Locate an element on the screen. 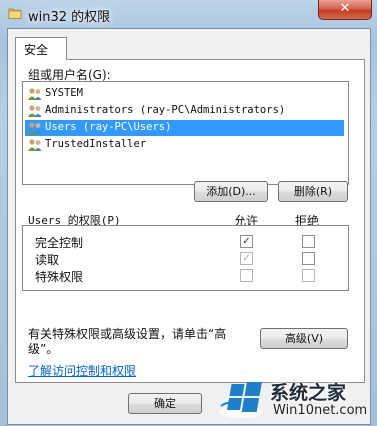  list-item-label: TrustedInstaller is located at coordinates (96, 144).